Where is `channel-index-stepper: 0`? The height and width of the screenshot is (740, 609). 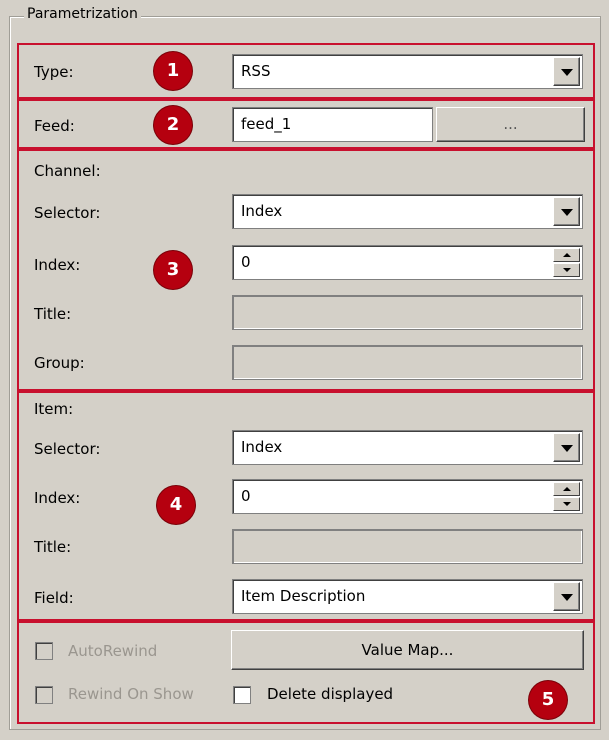
channel-index-stepper: 0 is located at coordinates (407, 262).